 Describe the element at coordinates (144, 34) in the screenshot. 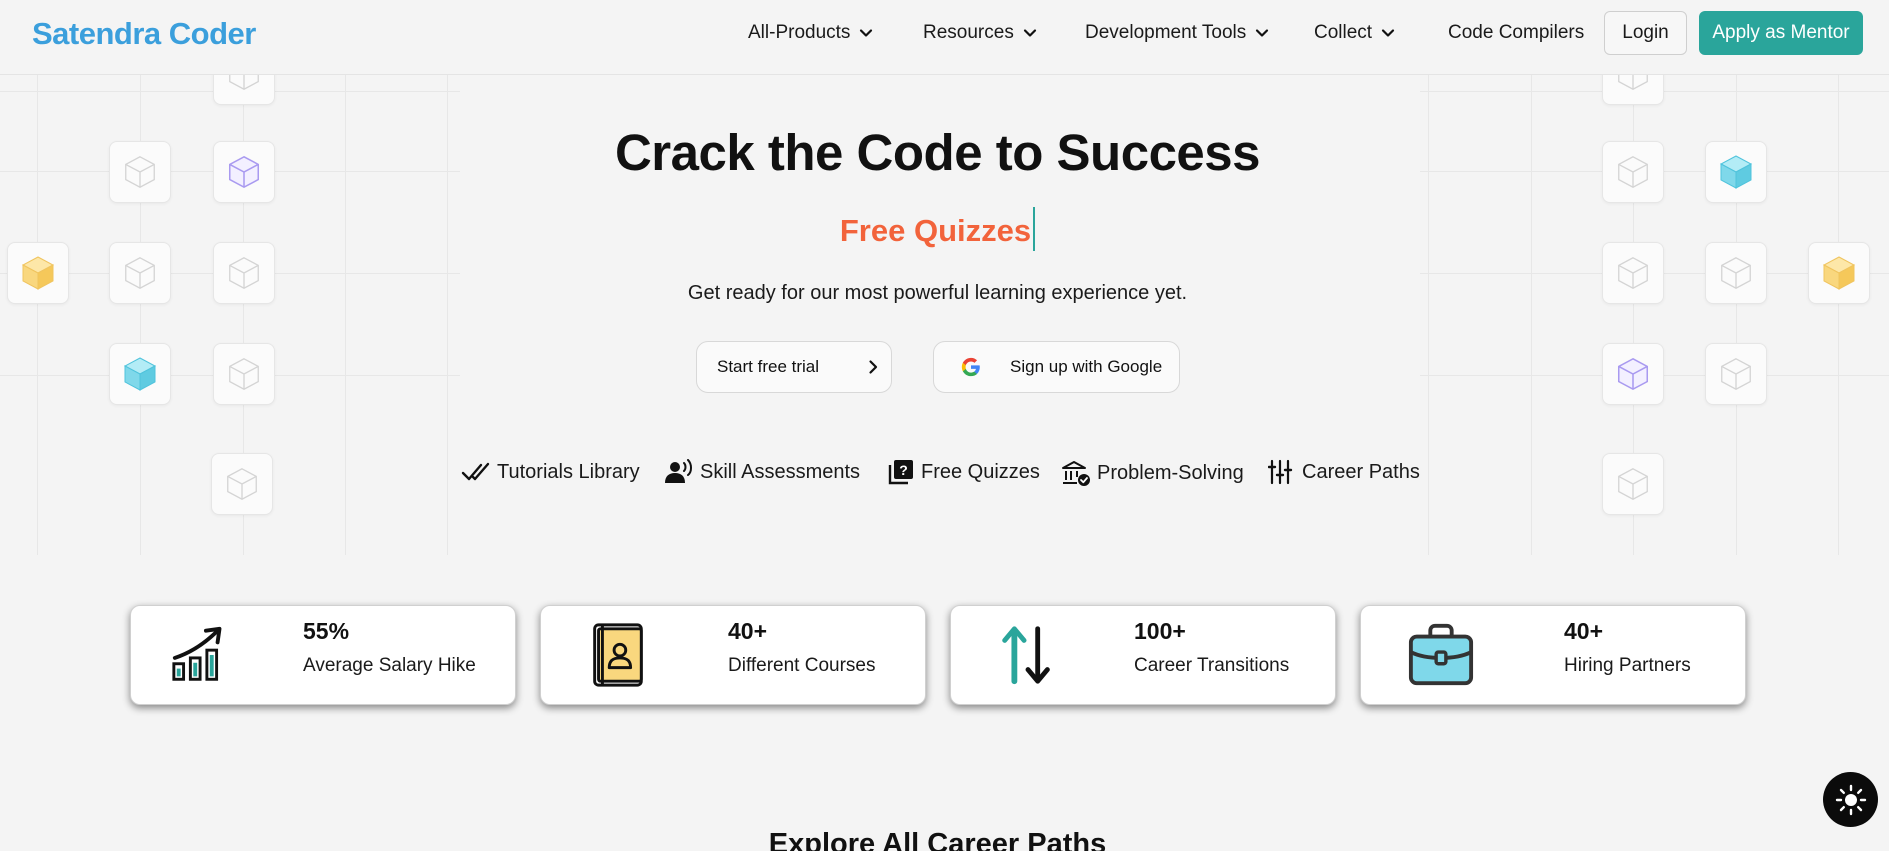

I see `site-logo: Satendra Coder` at that location.